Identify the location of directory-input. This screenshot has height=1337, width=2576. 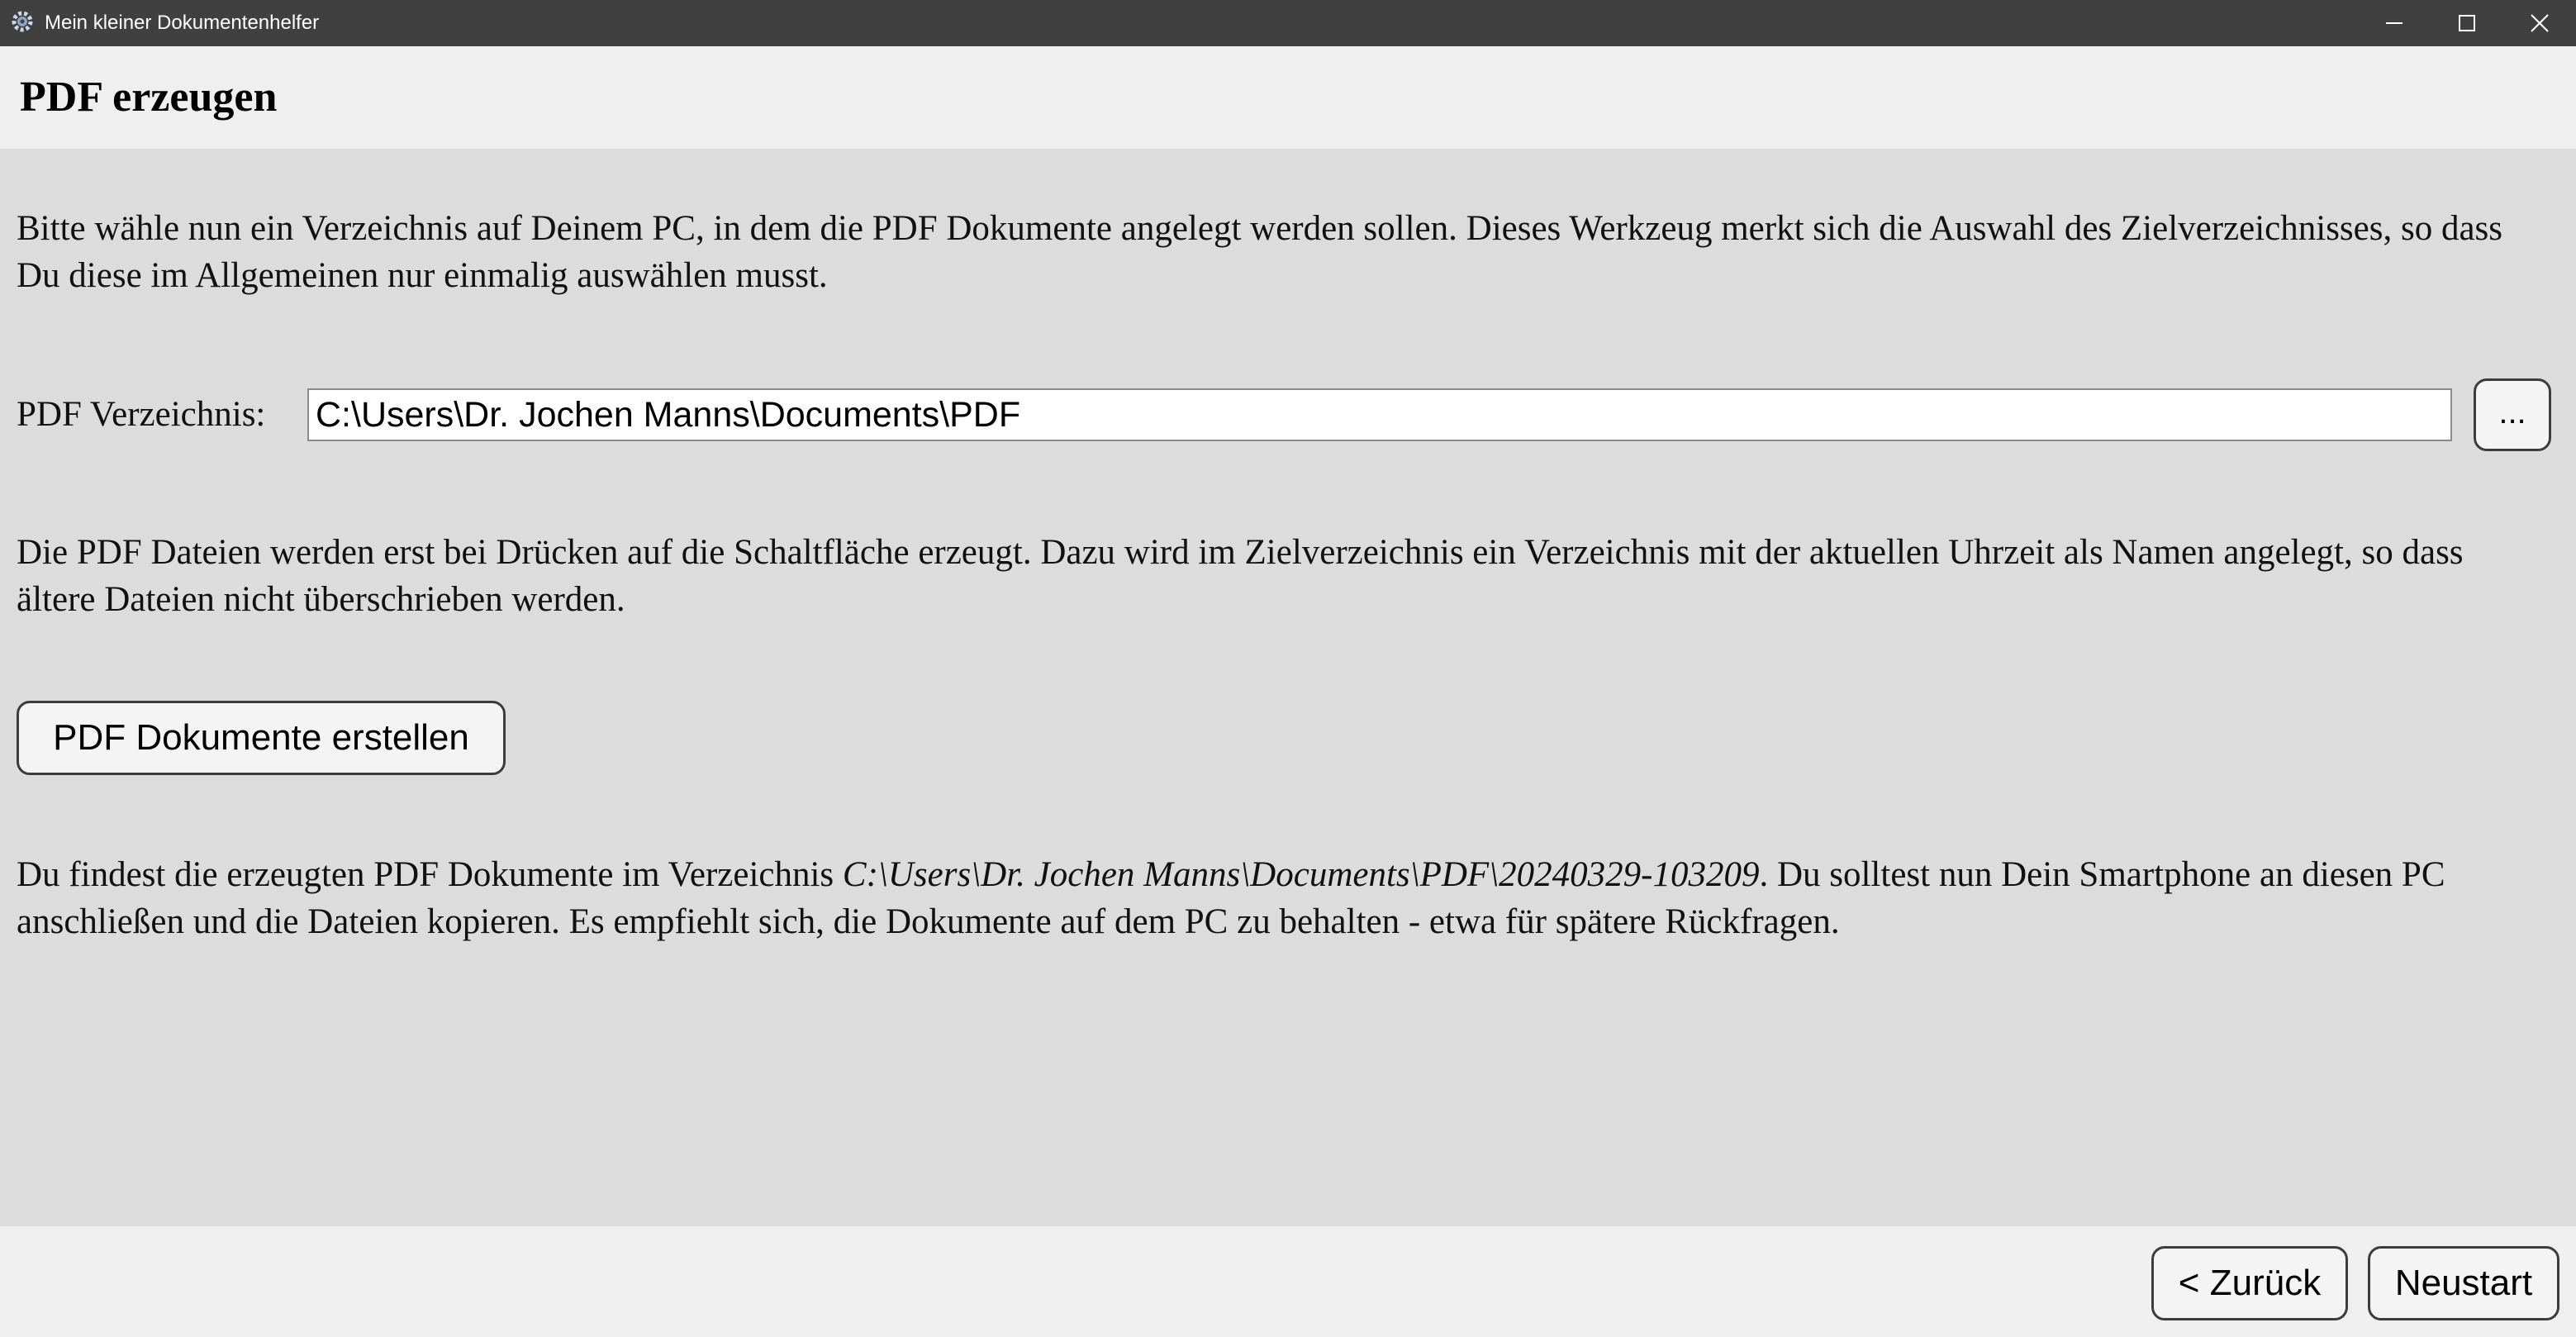
(1379, 415).